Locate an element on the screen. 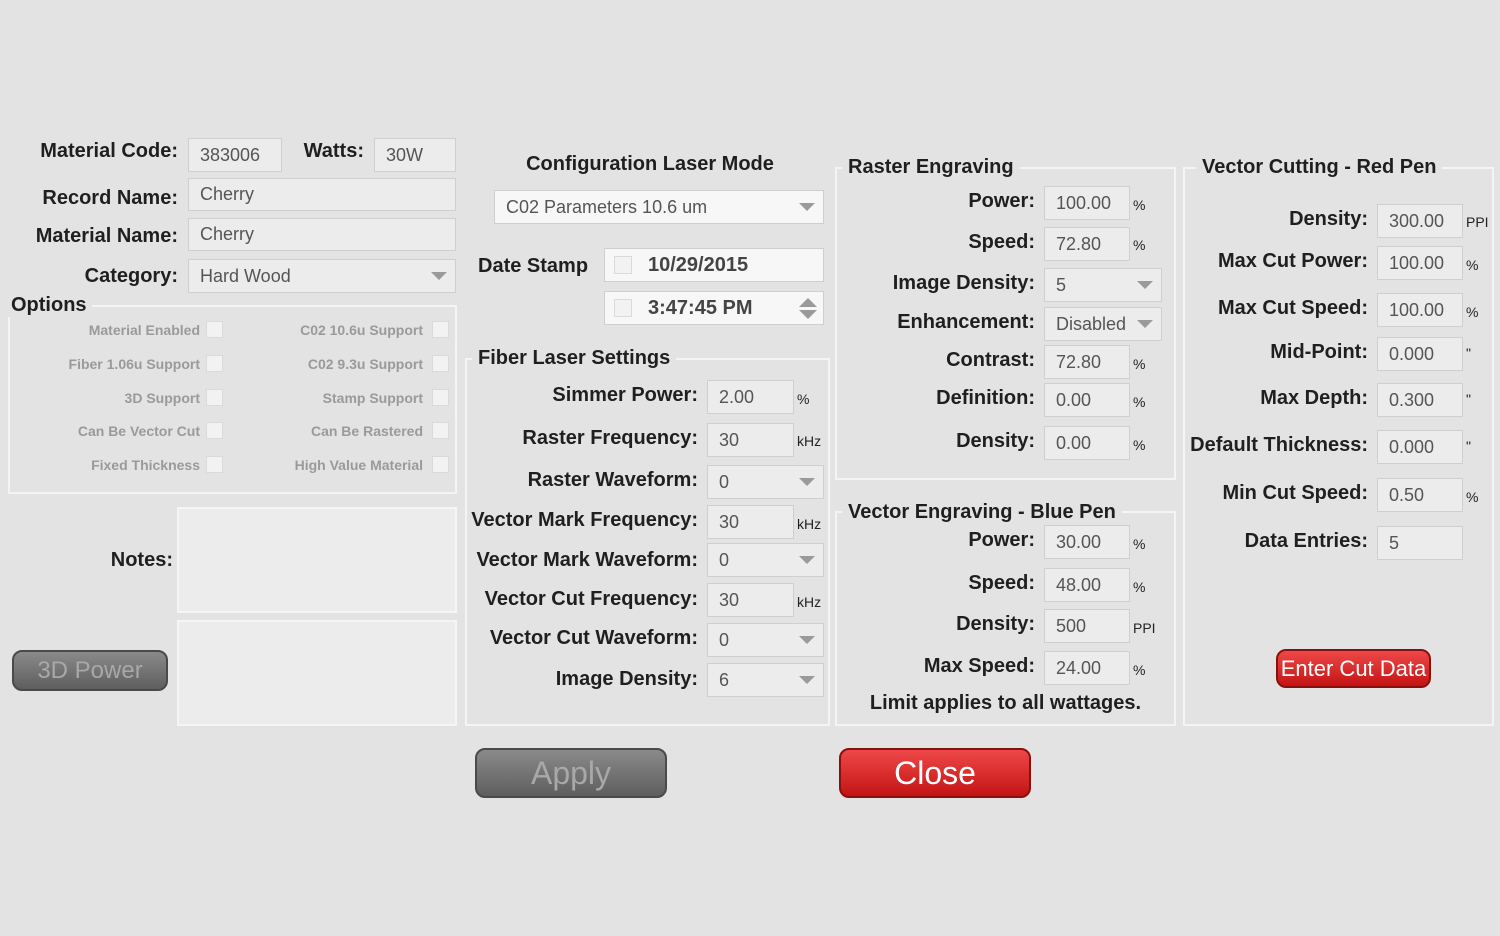  max-depth-field: 0.300 is located at coordinates (1420, 400).